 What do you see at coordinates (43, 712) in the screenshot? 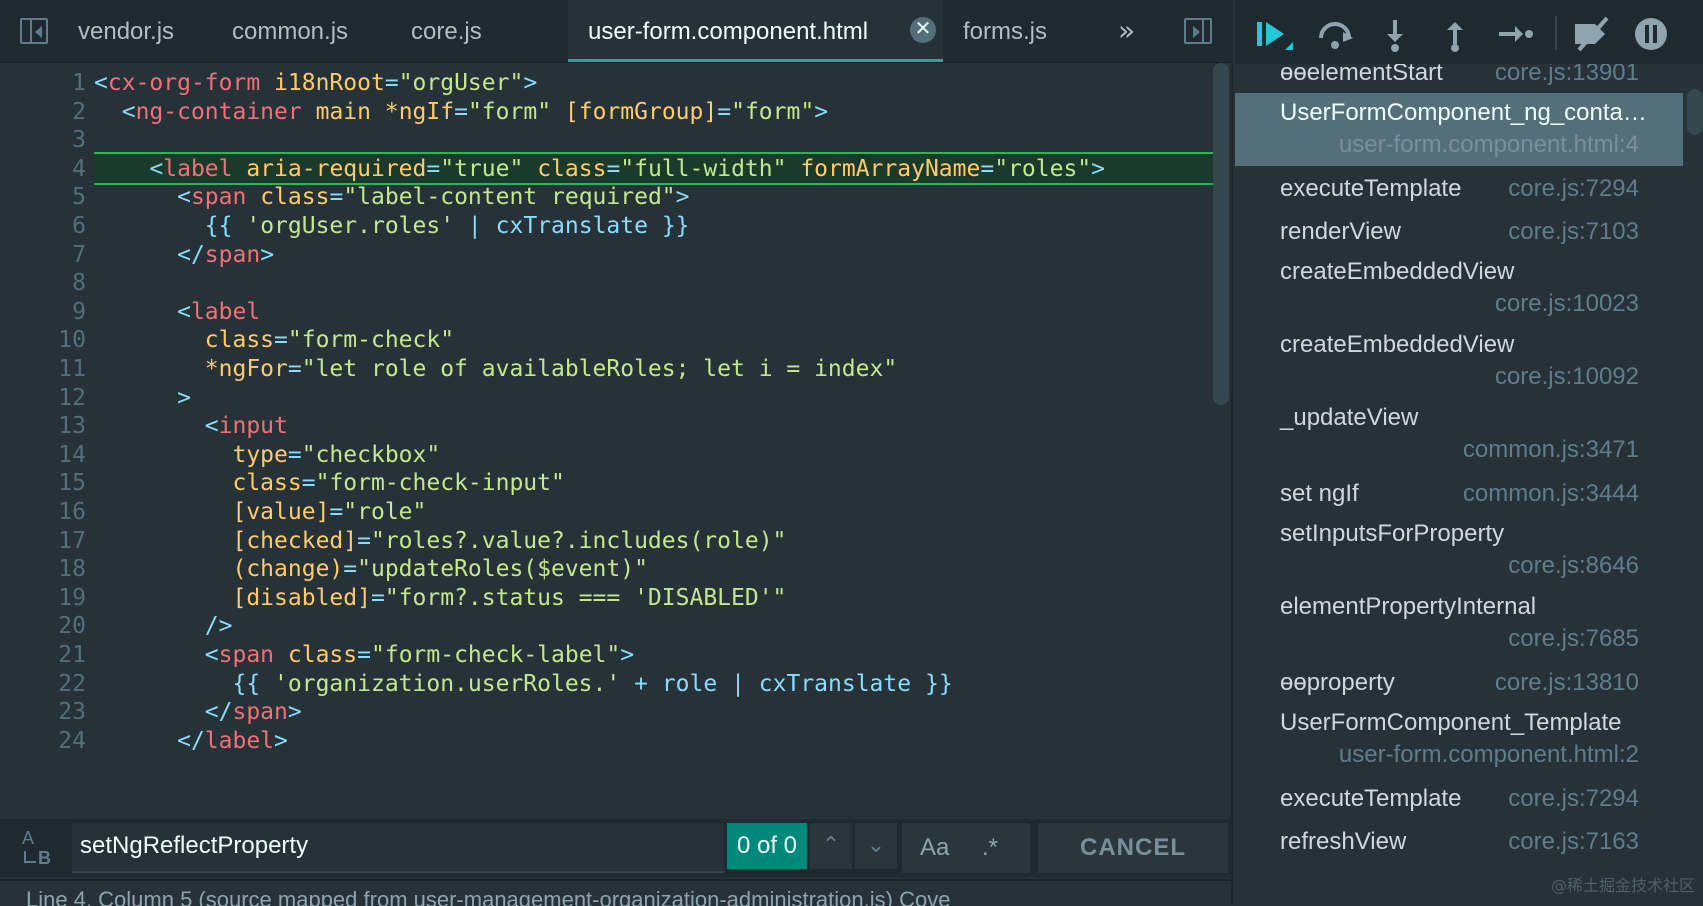
I see `line-number: 23` at bounding box center [43, 712].